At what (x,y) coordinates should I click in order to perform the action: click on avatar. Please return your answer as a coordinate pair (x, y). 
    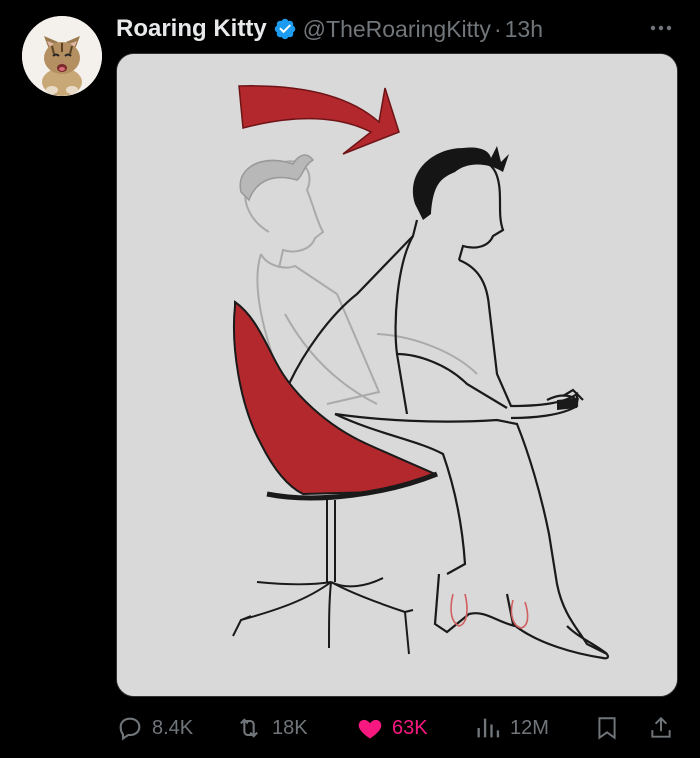
    Looking at the image, I should click on (62, 56).